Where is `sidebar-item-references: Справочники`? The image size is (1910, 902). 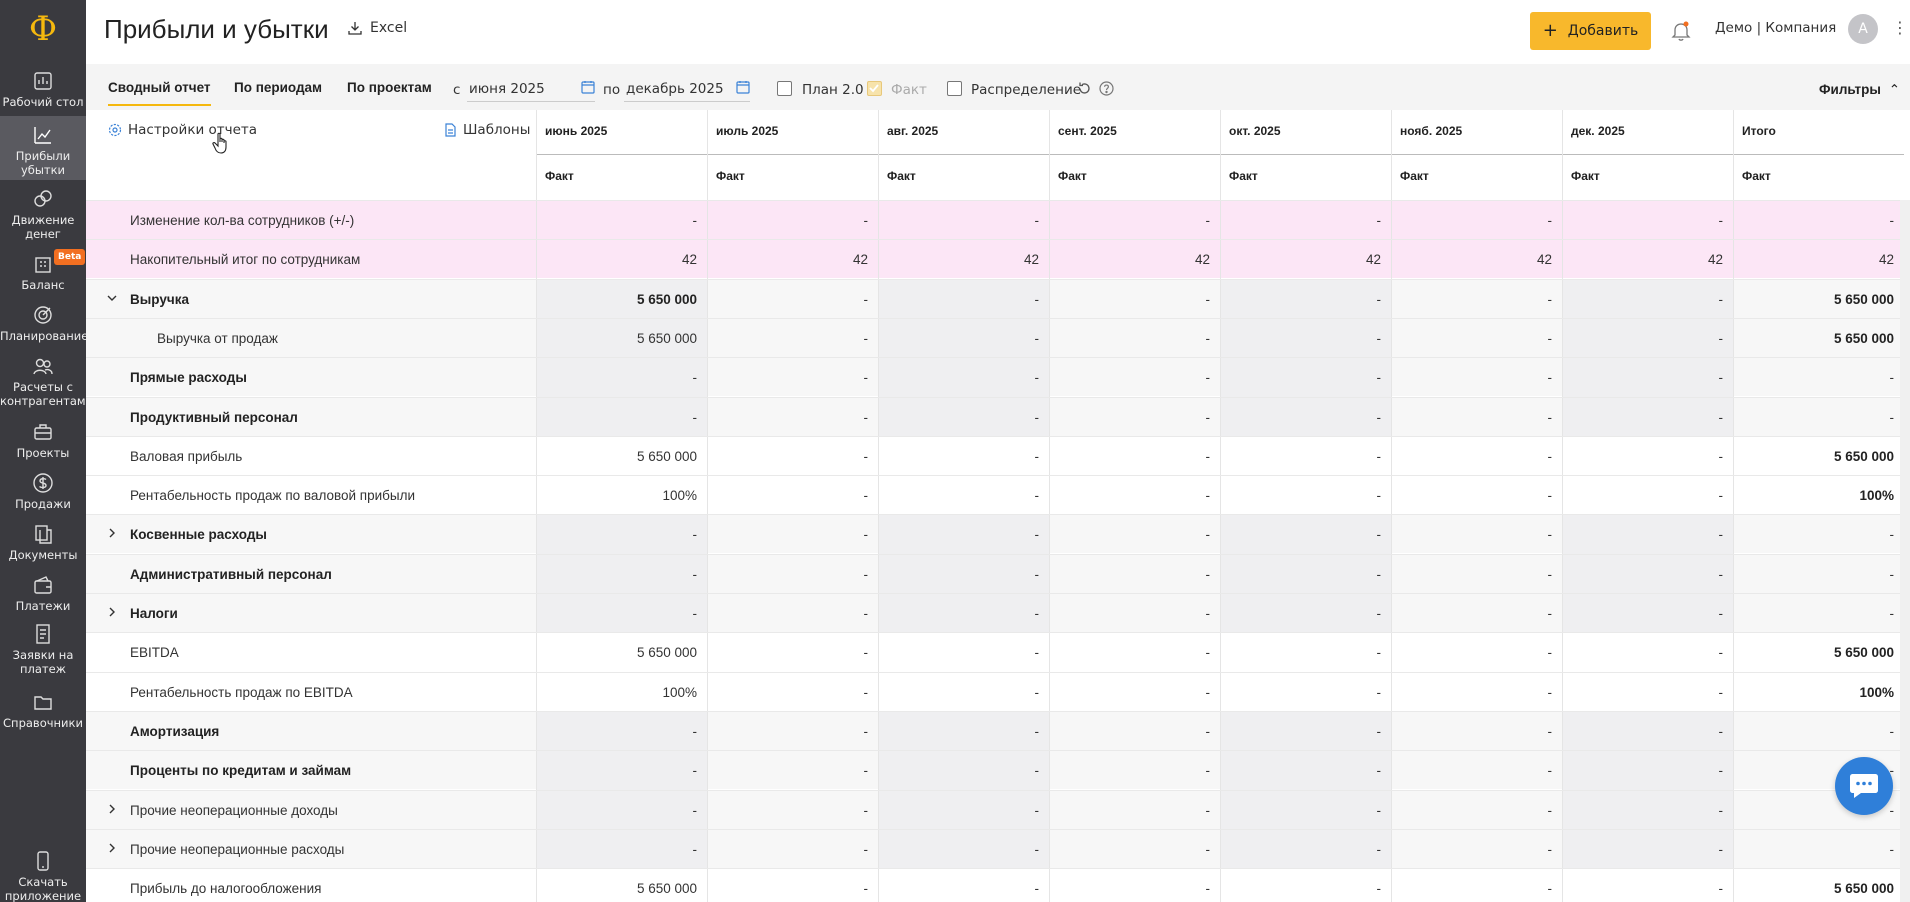 sidebar-item-references: Справочники is located at coordinates (43, 711).